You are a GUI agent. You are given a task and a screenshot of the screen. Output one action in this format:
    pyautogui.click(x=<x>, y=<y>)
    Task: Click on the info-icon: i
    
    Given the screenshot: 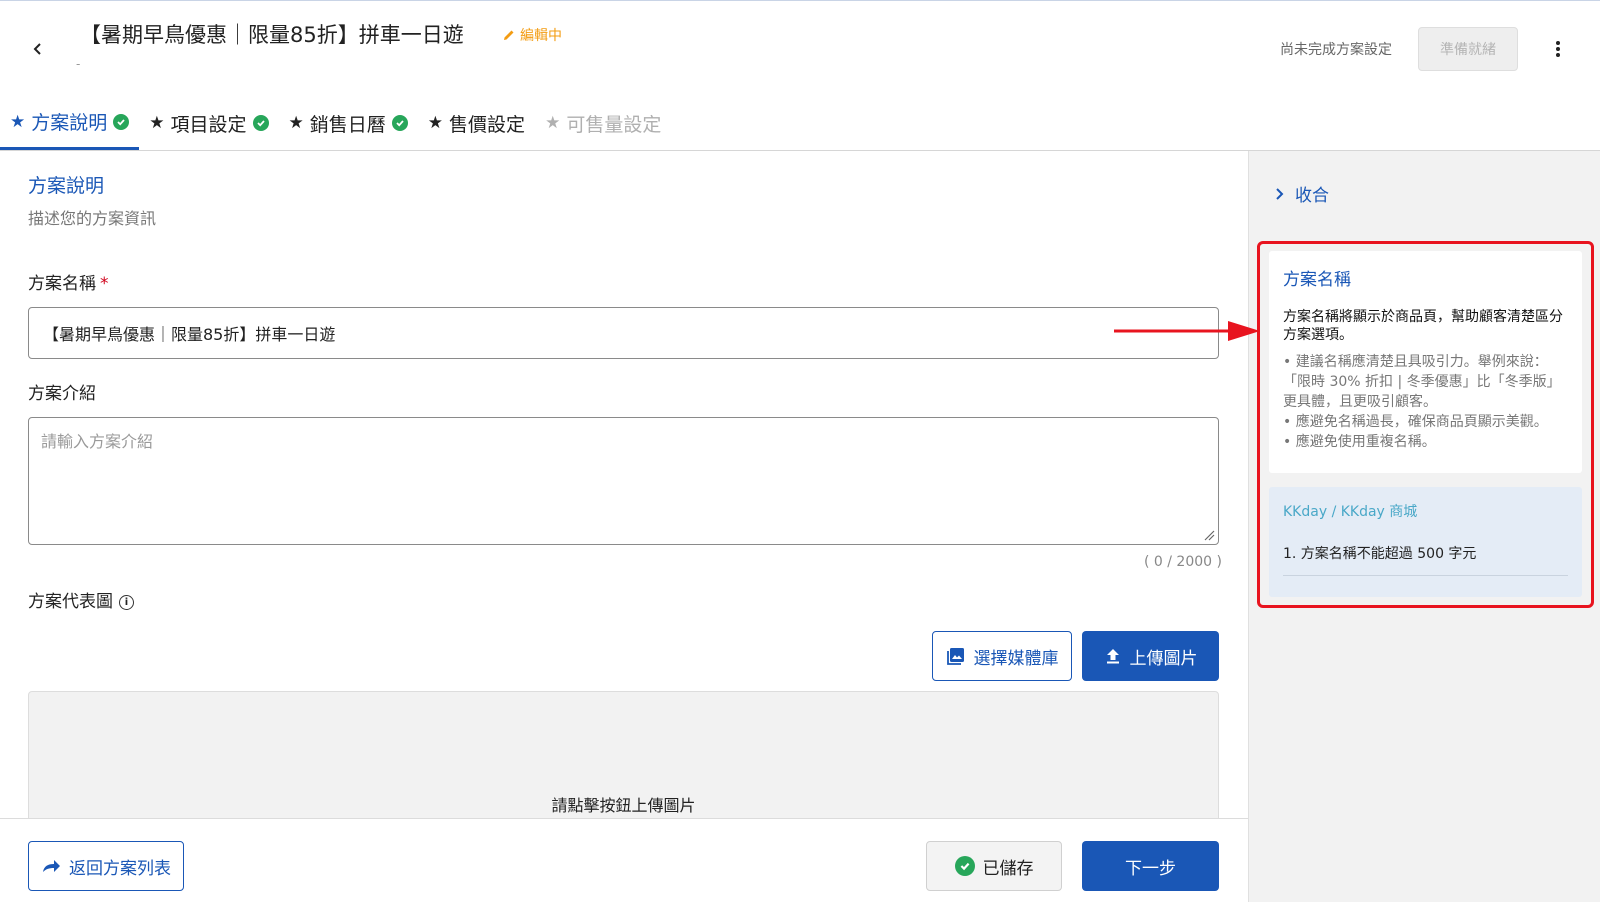 What is the action you would take?
    pyautogui.click(x=126, y=602)
    